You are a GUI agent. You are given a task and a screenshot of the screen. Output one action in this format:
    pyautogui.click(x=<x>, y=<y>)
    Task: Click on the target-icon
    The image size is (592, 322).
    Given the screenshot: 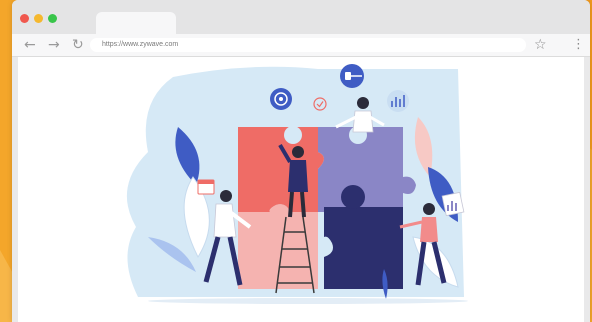 What is the action you would take?
    pyautogui.click(x=281, y=99)
    